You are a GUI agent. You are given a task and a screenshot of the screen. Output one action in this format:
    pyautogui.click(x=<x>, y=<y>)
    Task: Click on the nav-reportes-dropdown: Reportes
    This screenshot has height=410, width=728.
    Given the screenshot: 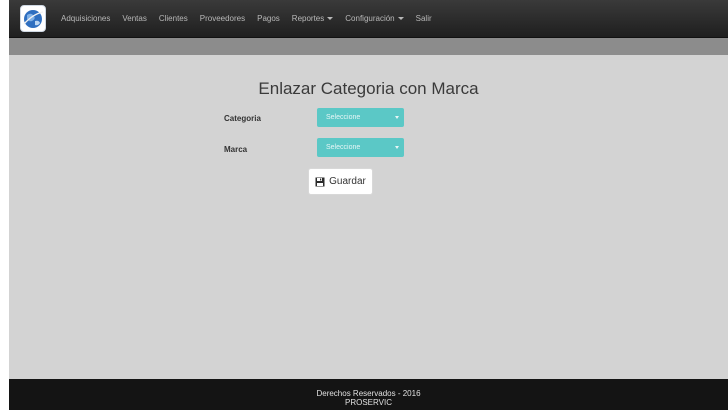 What is the action you would take?
    pyautogui.click(x=312, y=18)
    